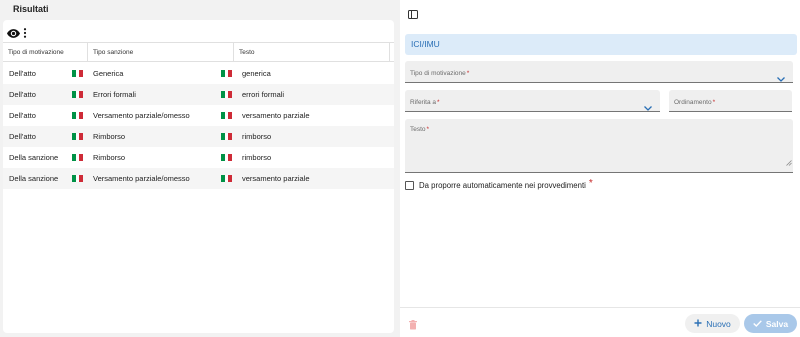  What do you see at coordinates (600, 307) in the screenshot?
I see `footer-divider` at bounding box center [600, 307].